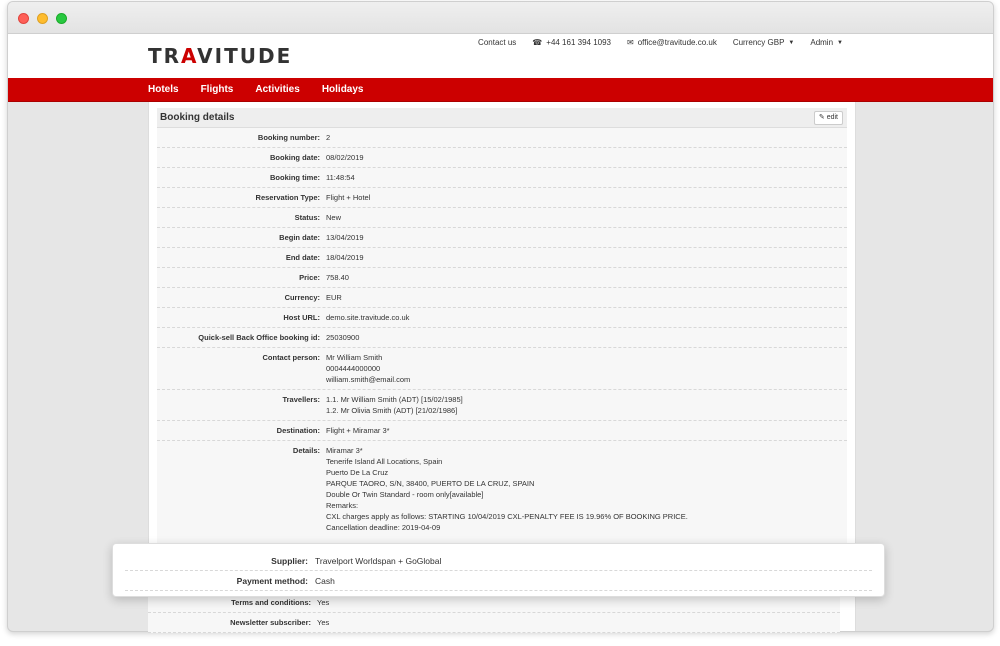  I want to click on window-titlebar, so click(500, 18).